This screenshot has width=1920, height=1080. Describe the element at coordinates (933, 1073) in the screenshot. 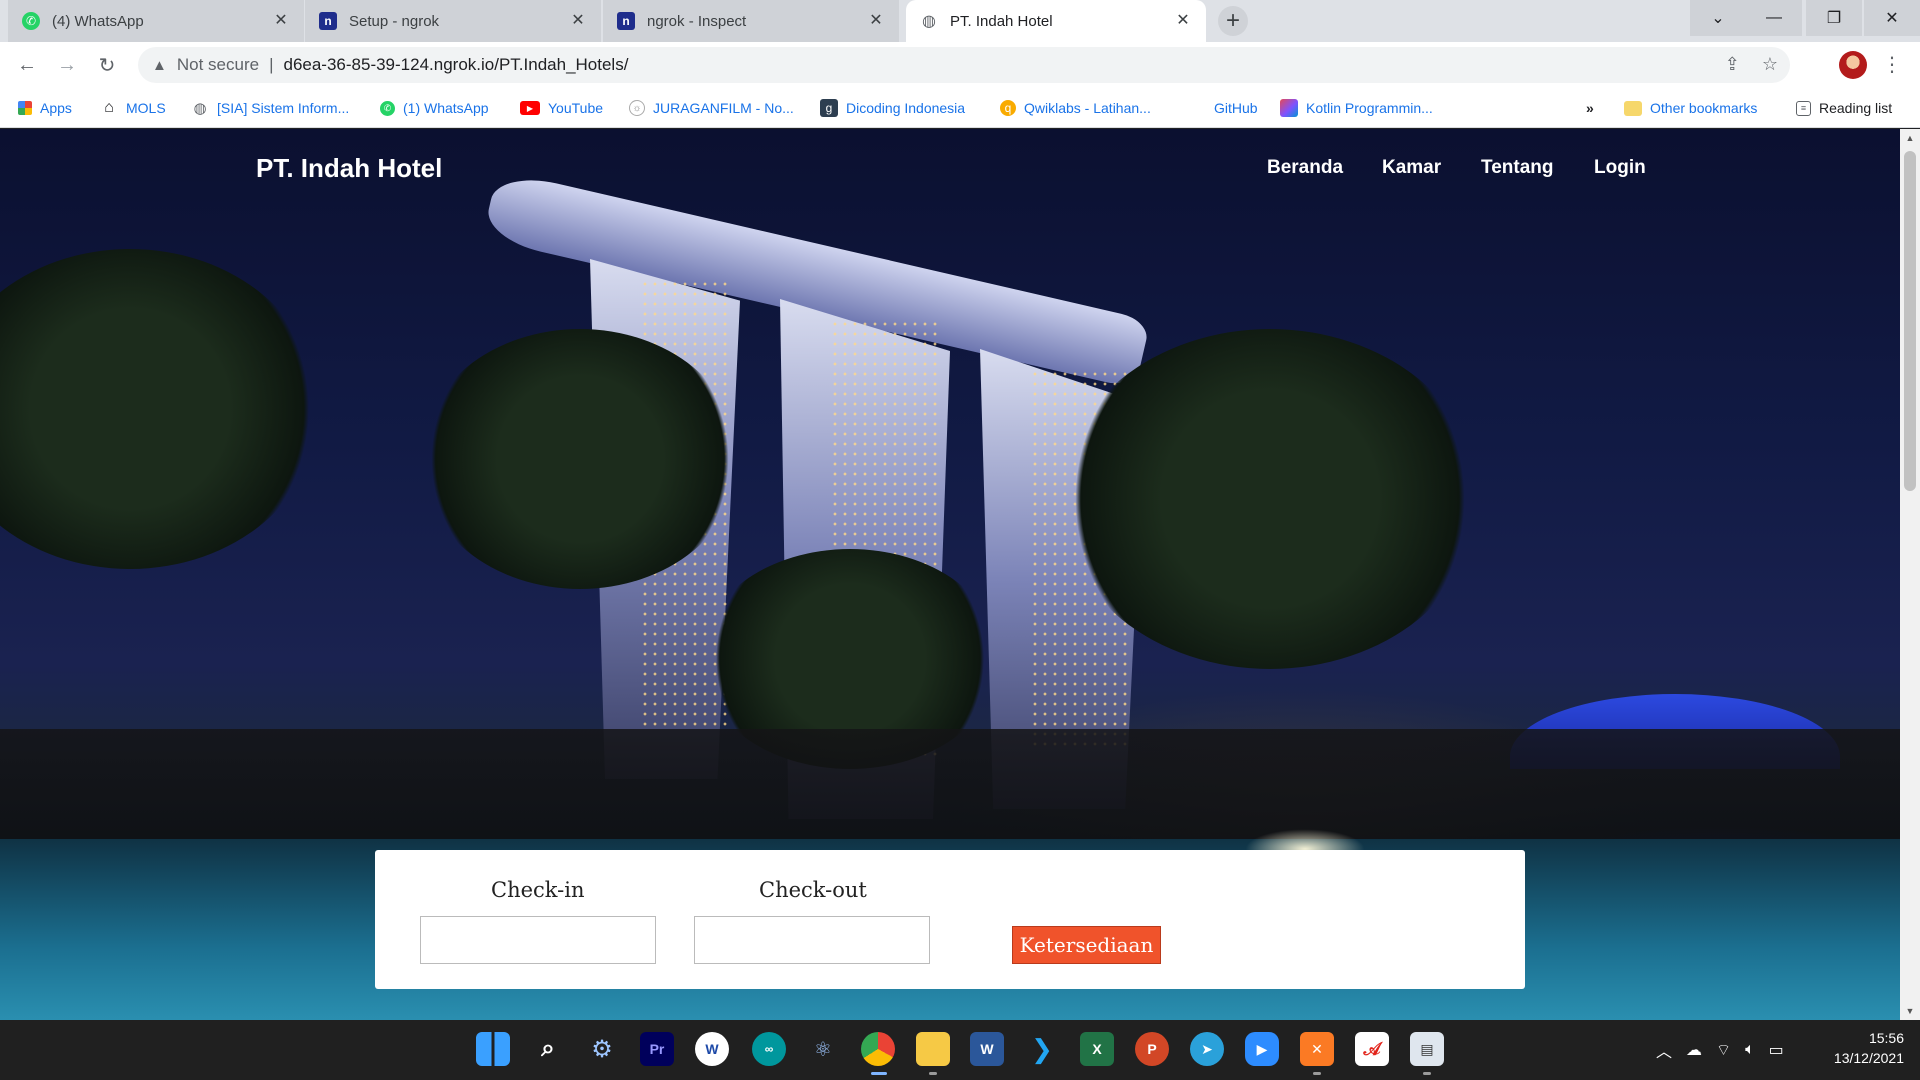

I see `explorer-running-indicator` at that location.